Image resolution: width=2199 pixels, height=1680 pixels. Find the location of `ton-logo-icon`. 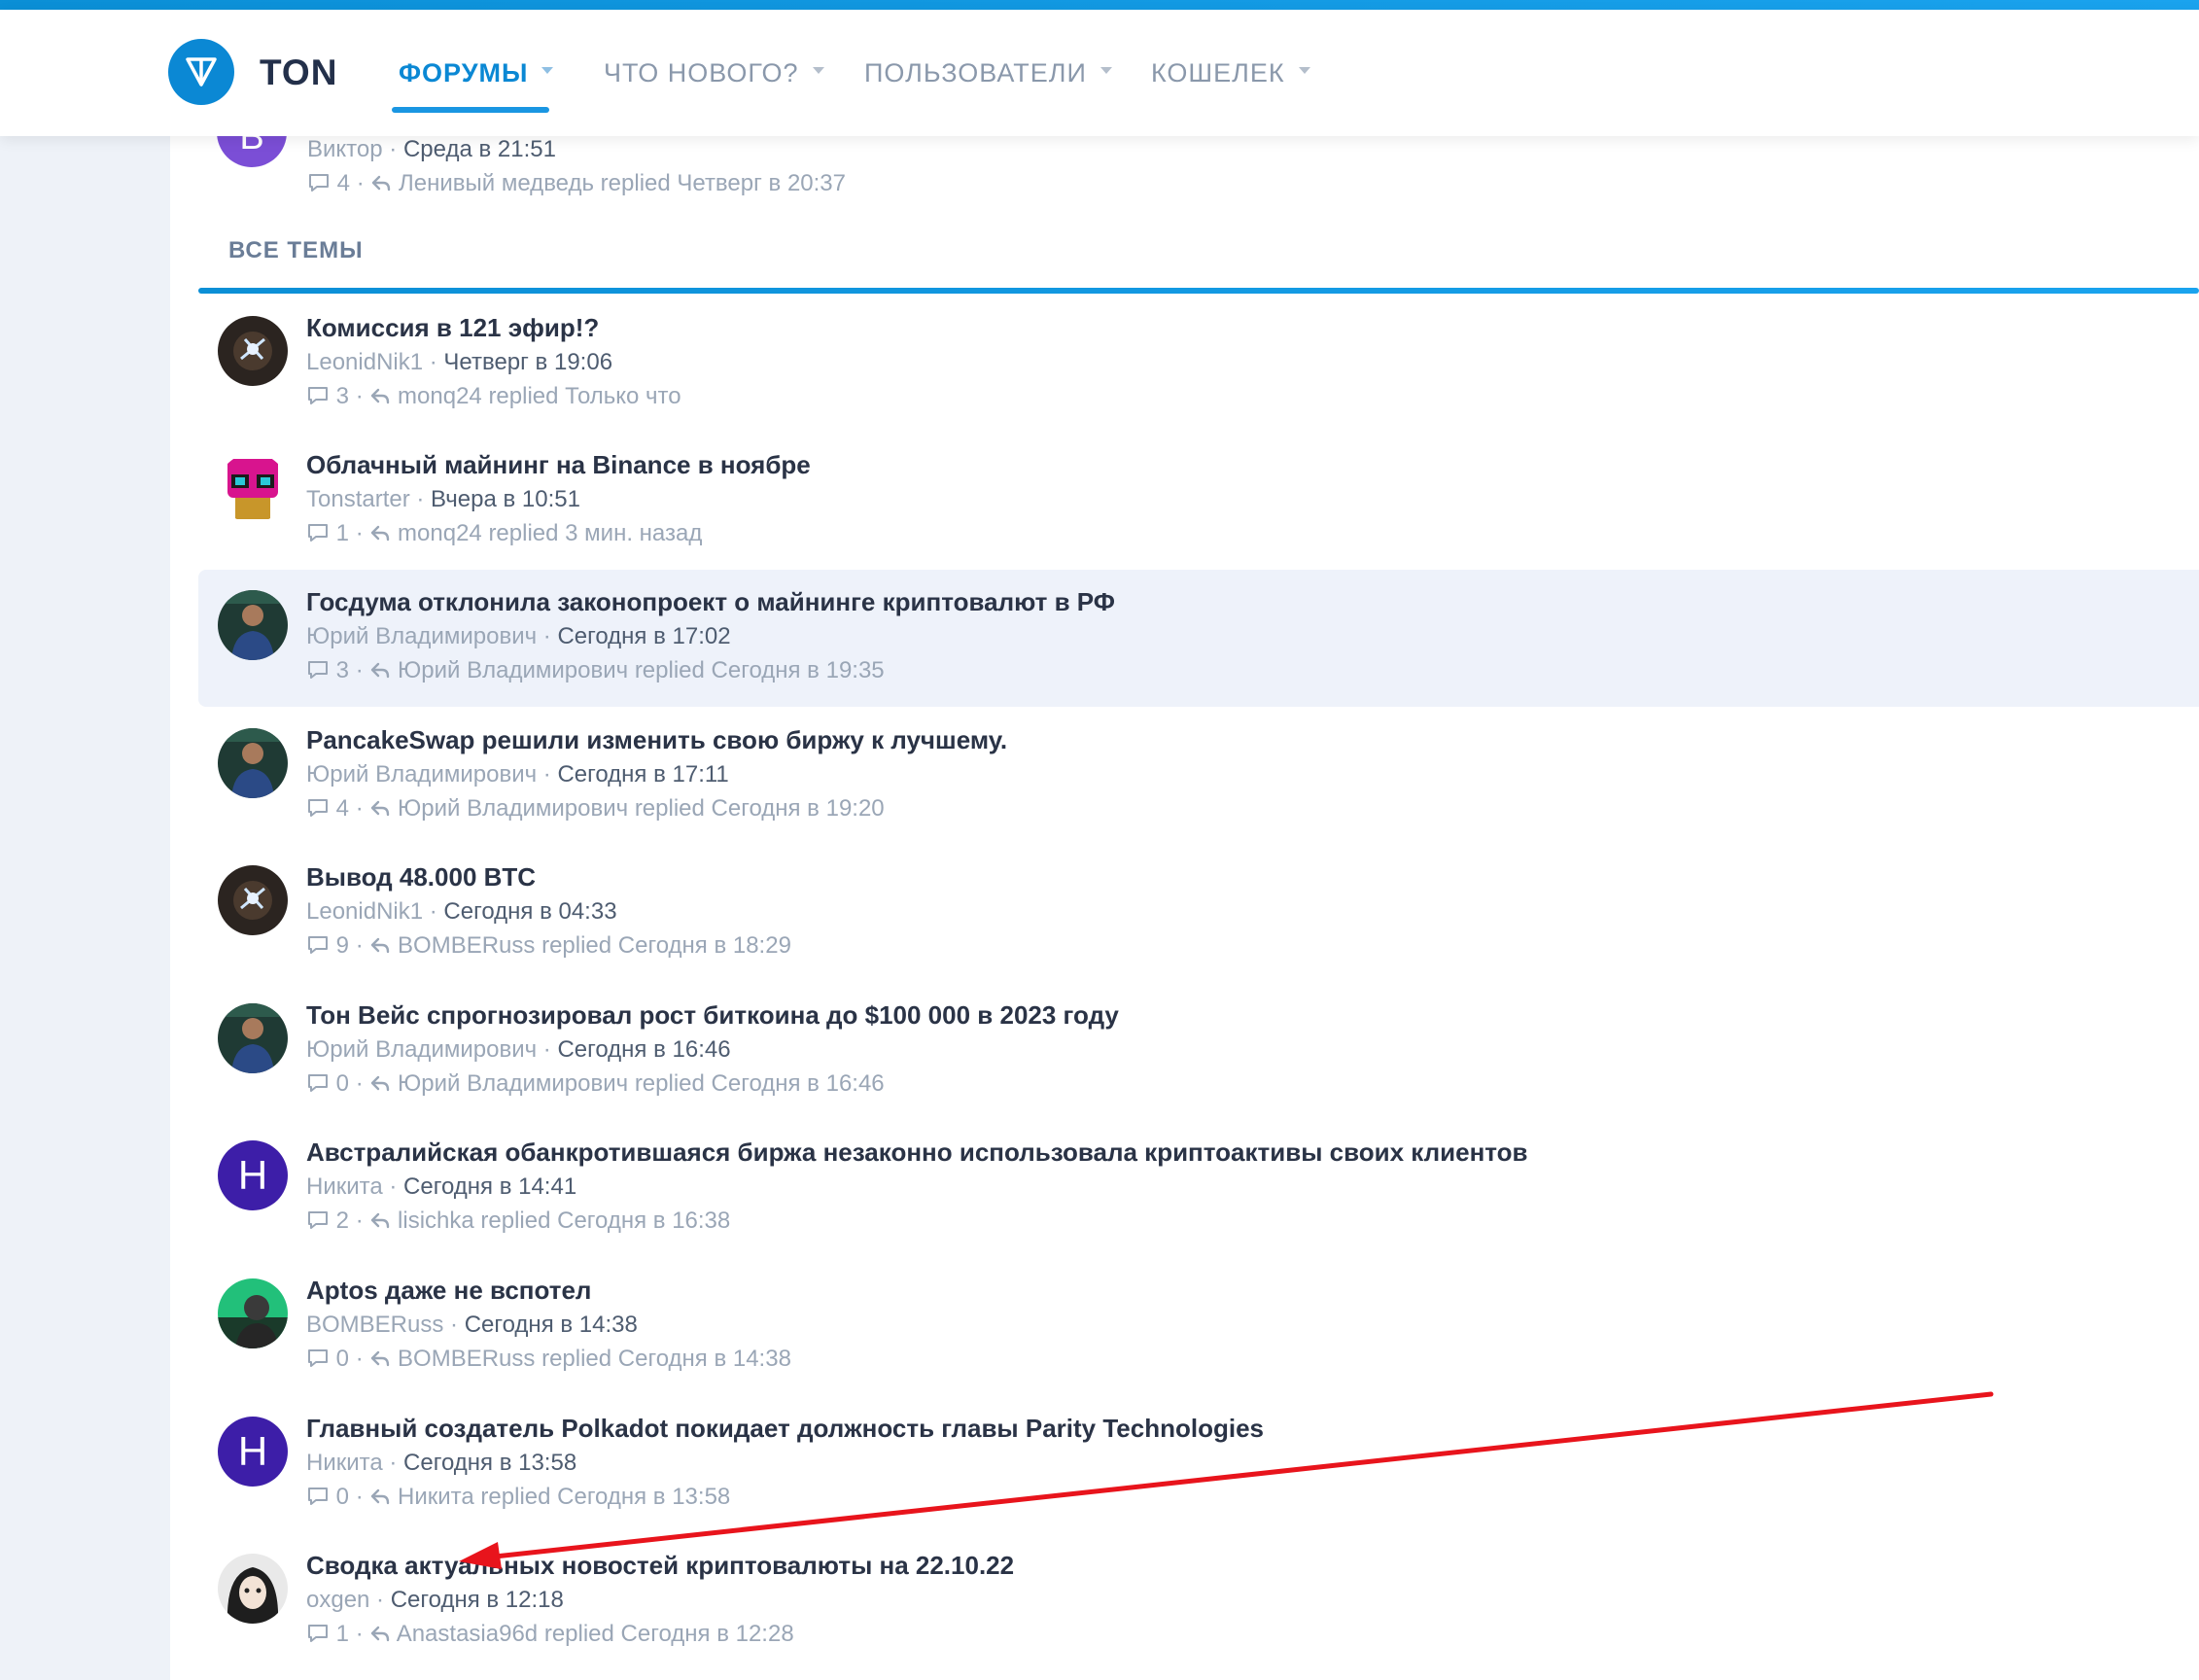

ton-logo-icon is located at coordinates (201, 72).